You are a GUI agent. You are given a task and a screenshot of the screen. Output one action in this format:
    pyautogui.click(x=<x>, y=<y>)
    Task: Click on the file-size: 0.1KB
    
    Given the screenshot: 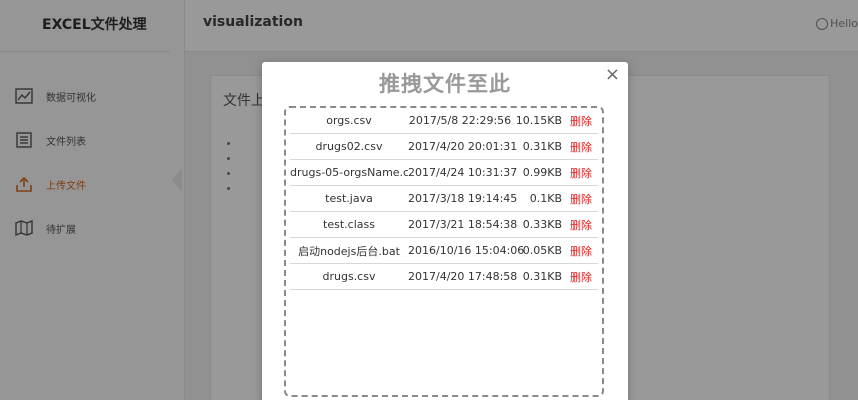 What is the action you would take?
    pyautogui.click(x=545, y=198)
    